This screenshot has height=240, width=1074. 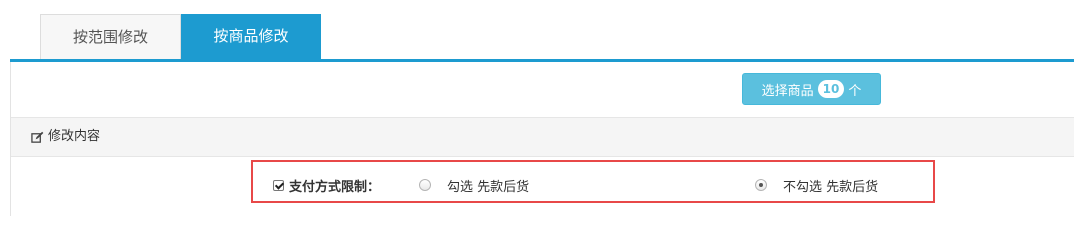 I want to click on payment-restriction-checkbox: 支付方式限制：, so click(x=327, y=185).